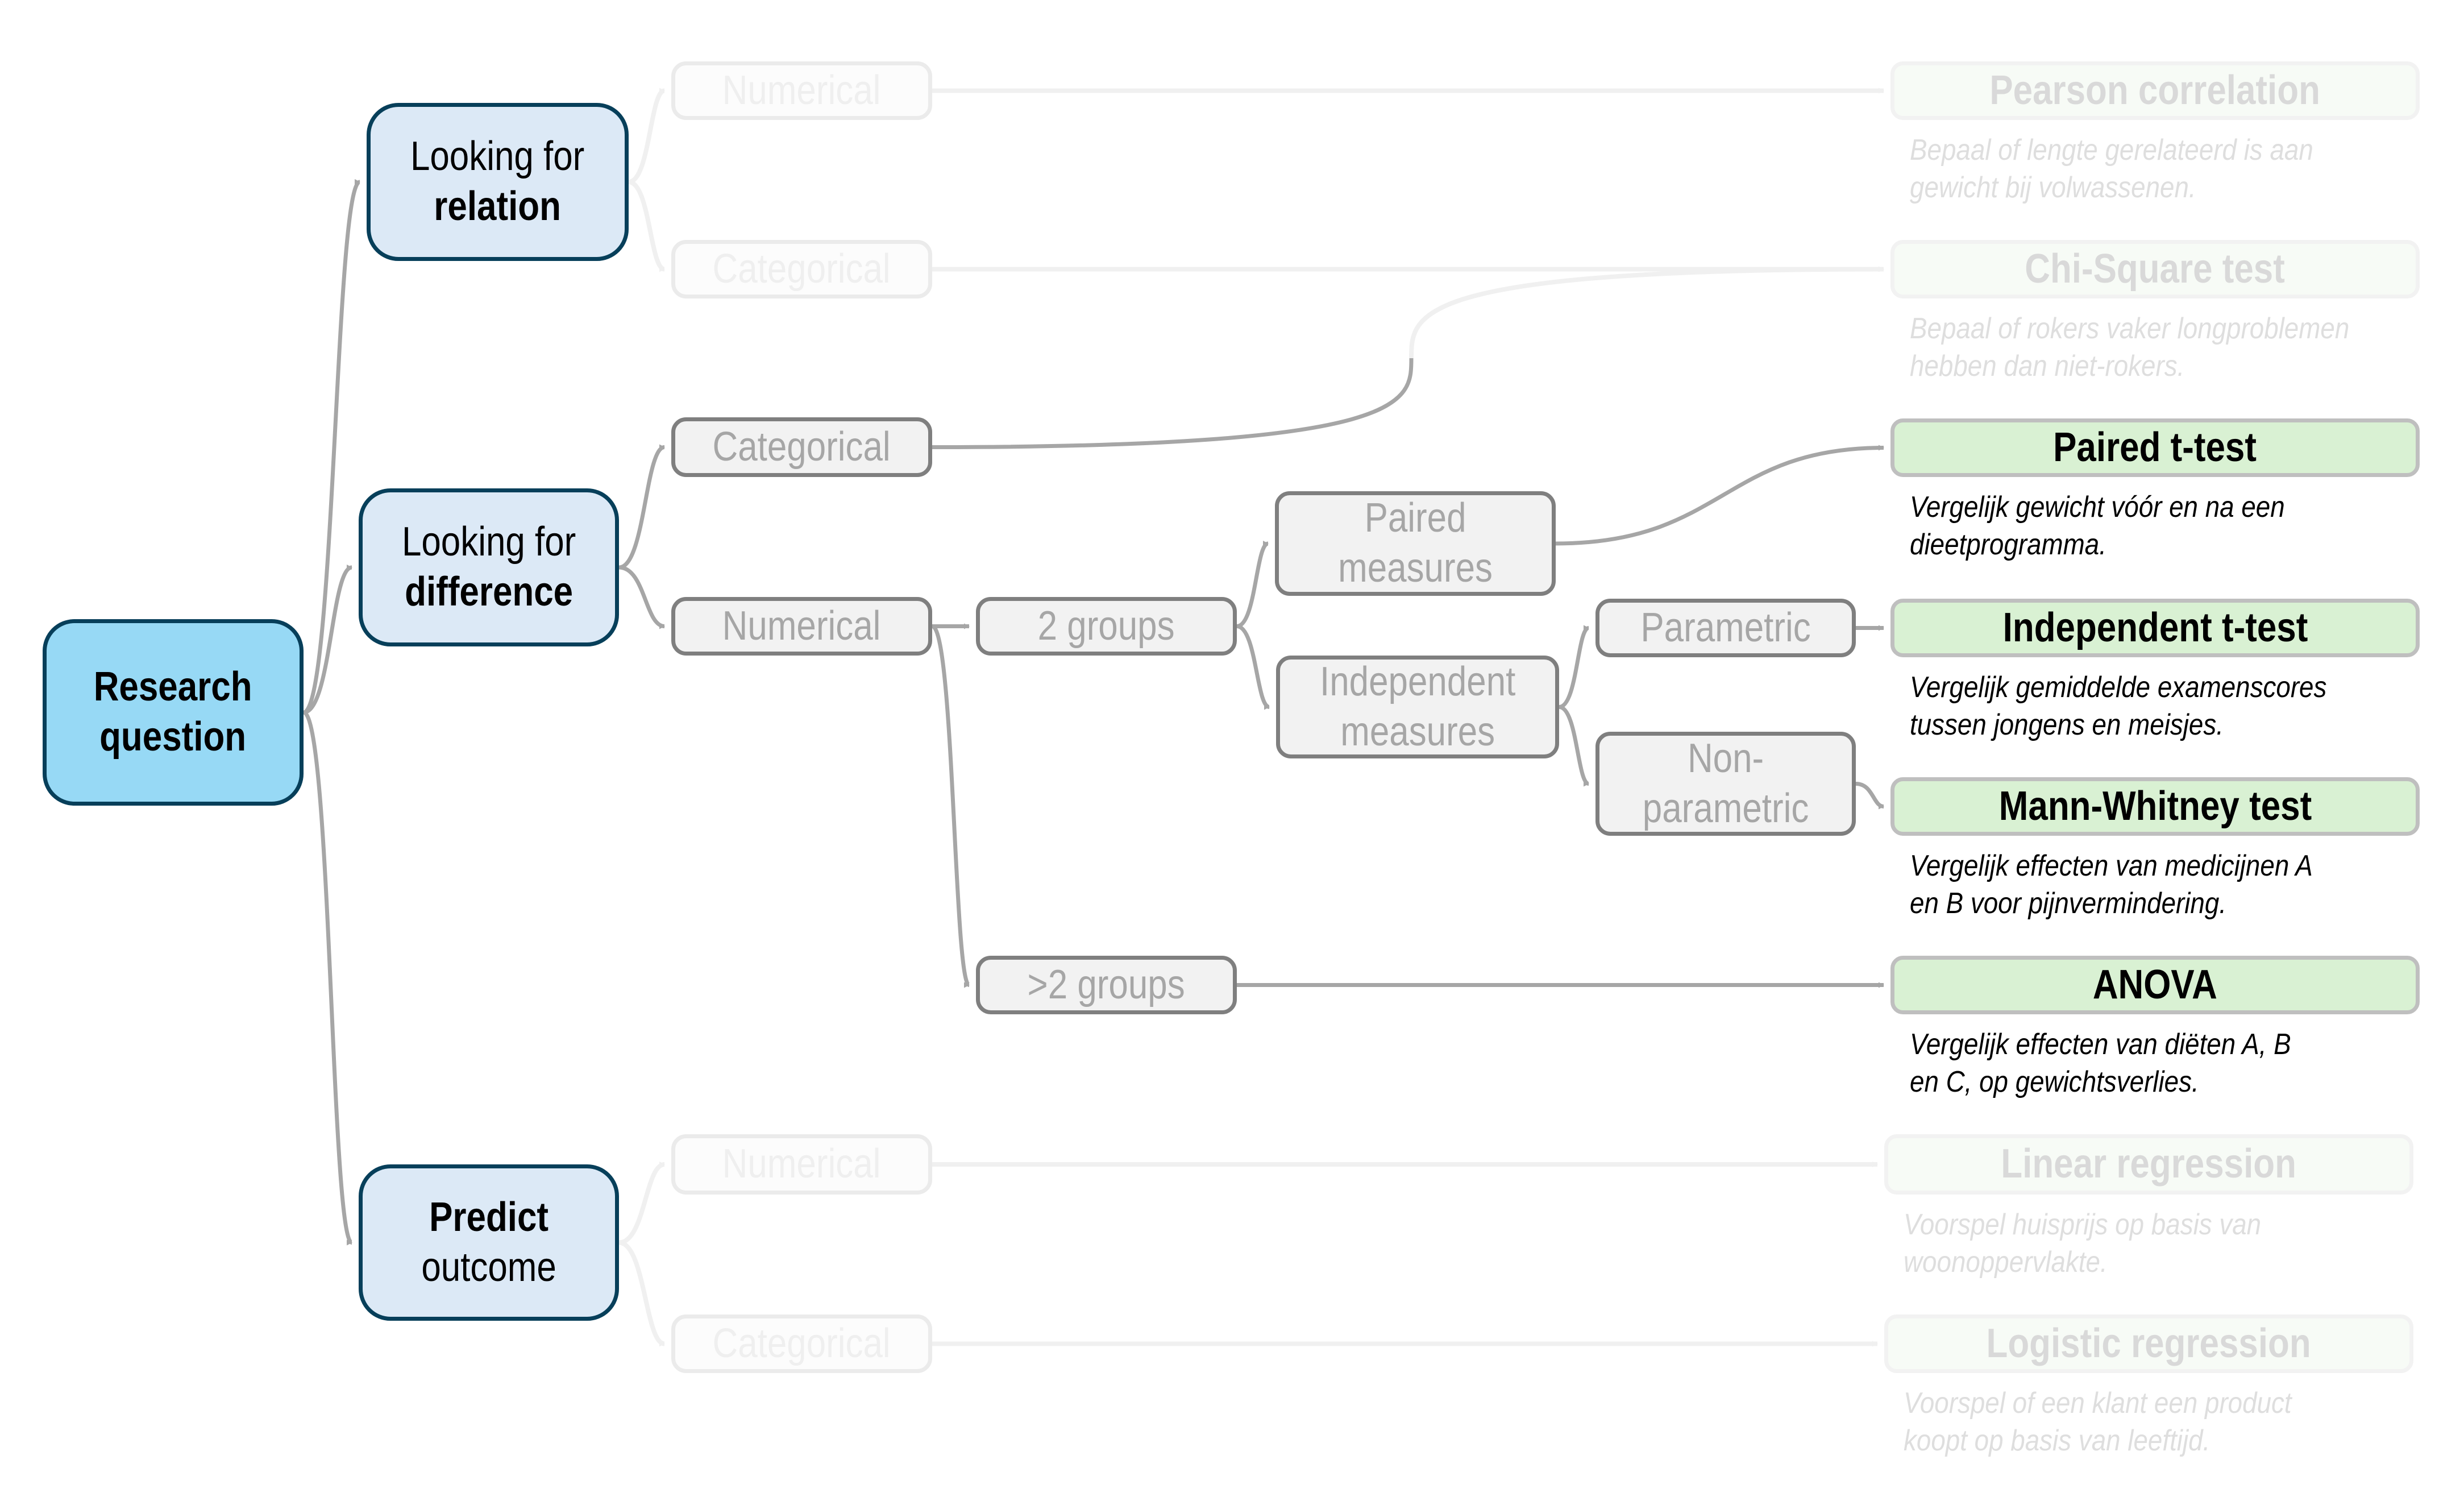 The height and width of the screenshot is (1497, 2464). Describe the element at coordinates (488, 1267) in the screenshot. I see `predict-label-line2: outcome` at that location.